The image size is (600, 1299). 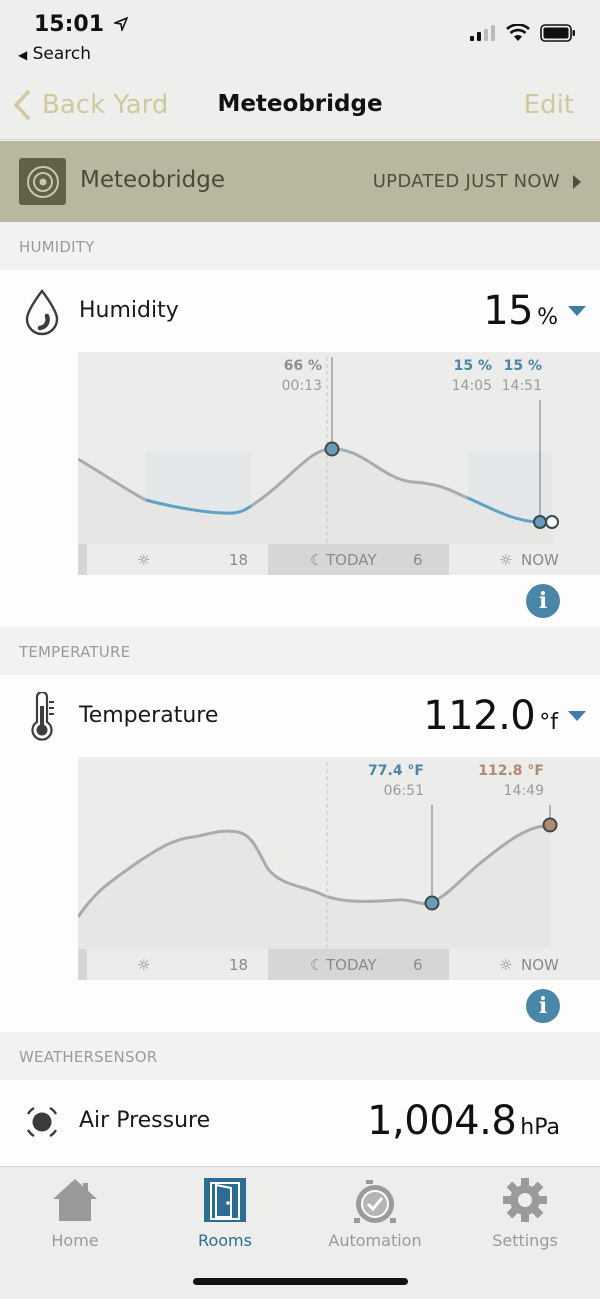 What do you see at coordinates (300, 1281) in the screenshot?
I see `home-indicator` at bounding box center [300, 1281].